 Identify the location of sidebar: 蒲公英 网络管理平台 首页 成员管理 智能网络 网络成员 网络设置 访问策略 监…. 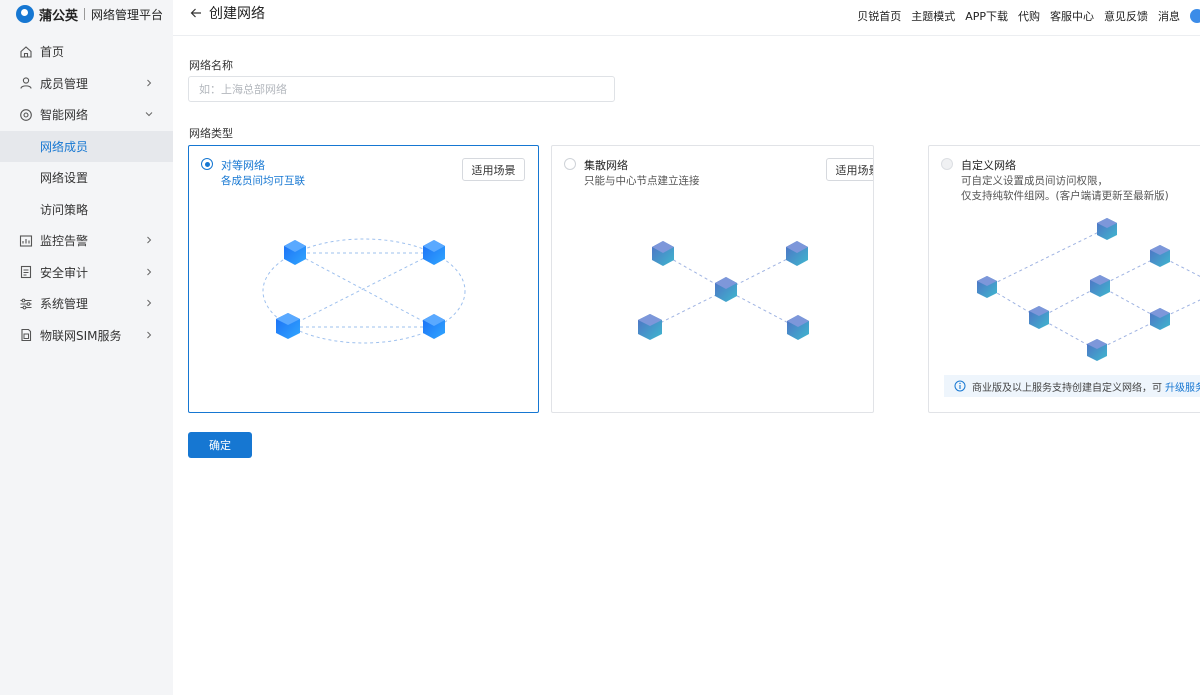
(86, 347).